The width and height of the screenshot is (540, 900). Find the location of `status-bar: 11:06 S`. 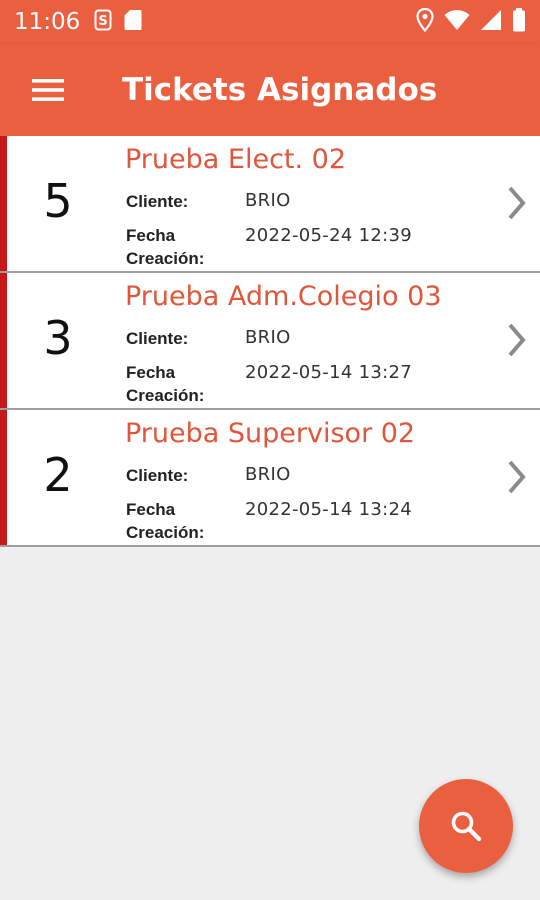

status-bar: 11:06 S is located at coordinates (270, 22).